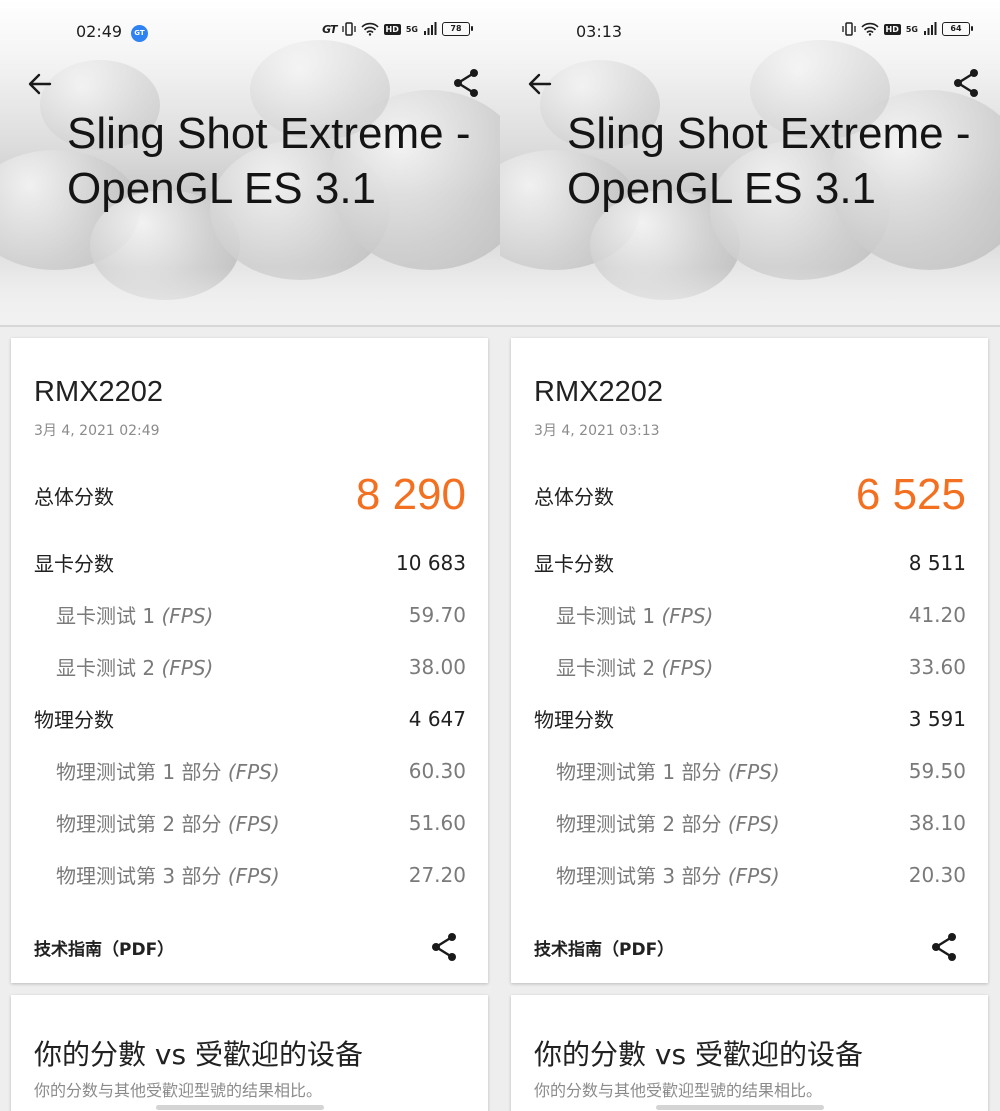 Image resolution: width=1000 pixels, height=1111 pixels. Describe the element at coordinates (937, 614) in the screenshot. I see `graphics-test-1-value: 41.20` at that location.